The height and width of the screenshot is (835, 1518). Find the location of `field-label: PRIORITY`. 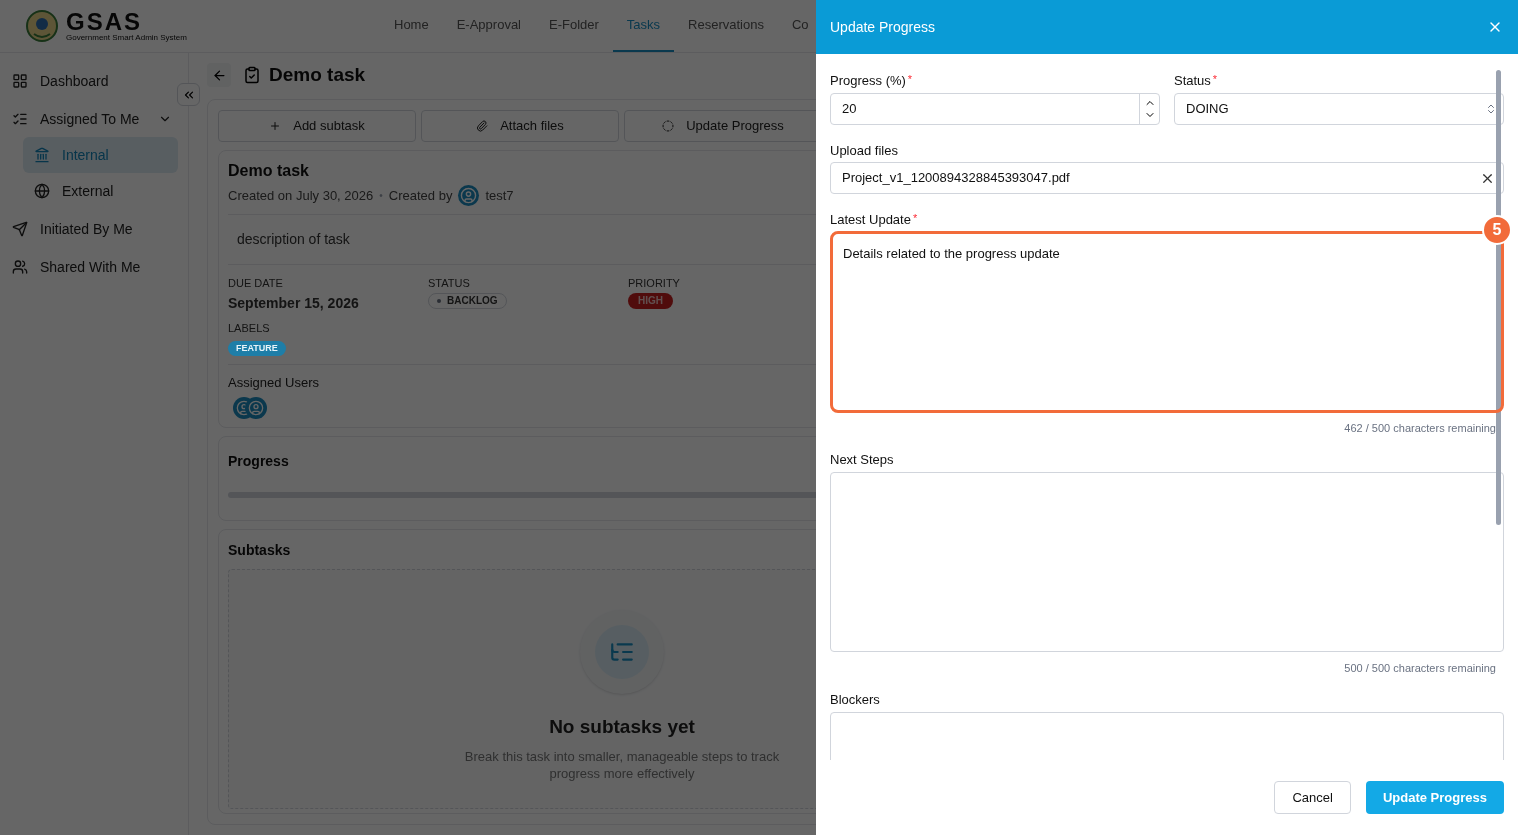

field-label: PRIORITY is located at coordinates (654, 283).